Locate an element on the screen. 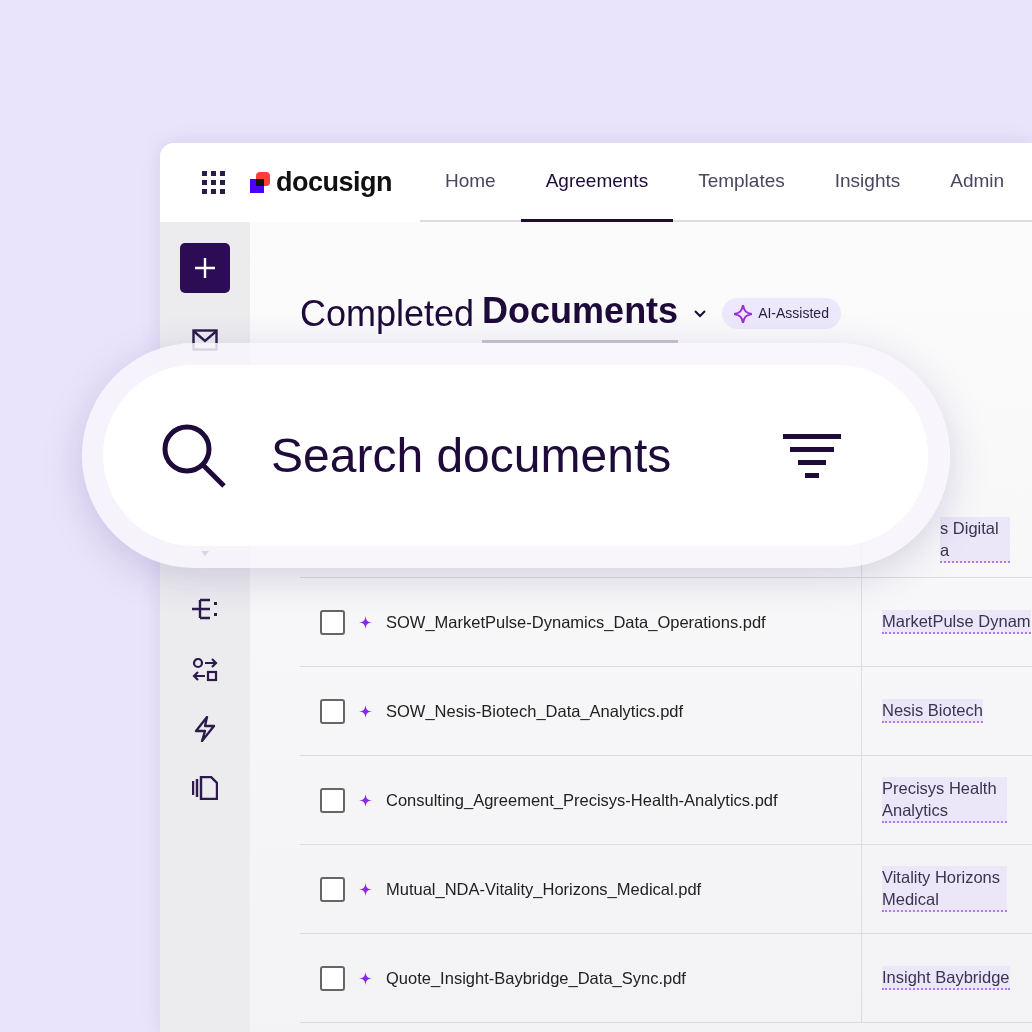 This screenshot has width=1032, height=1032. chevron-icon is located at coordinates (700, 313).